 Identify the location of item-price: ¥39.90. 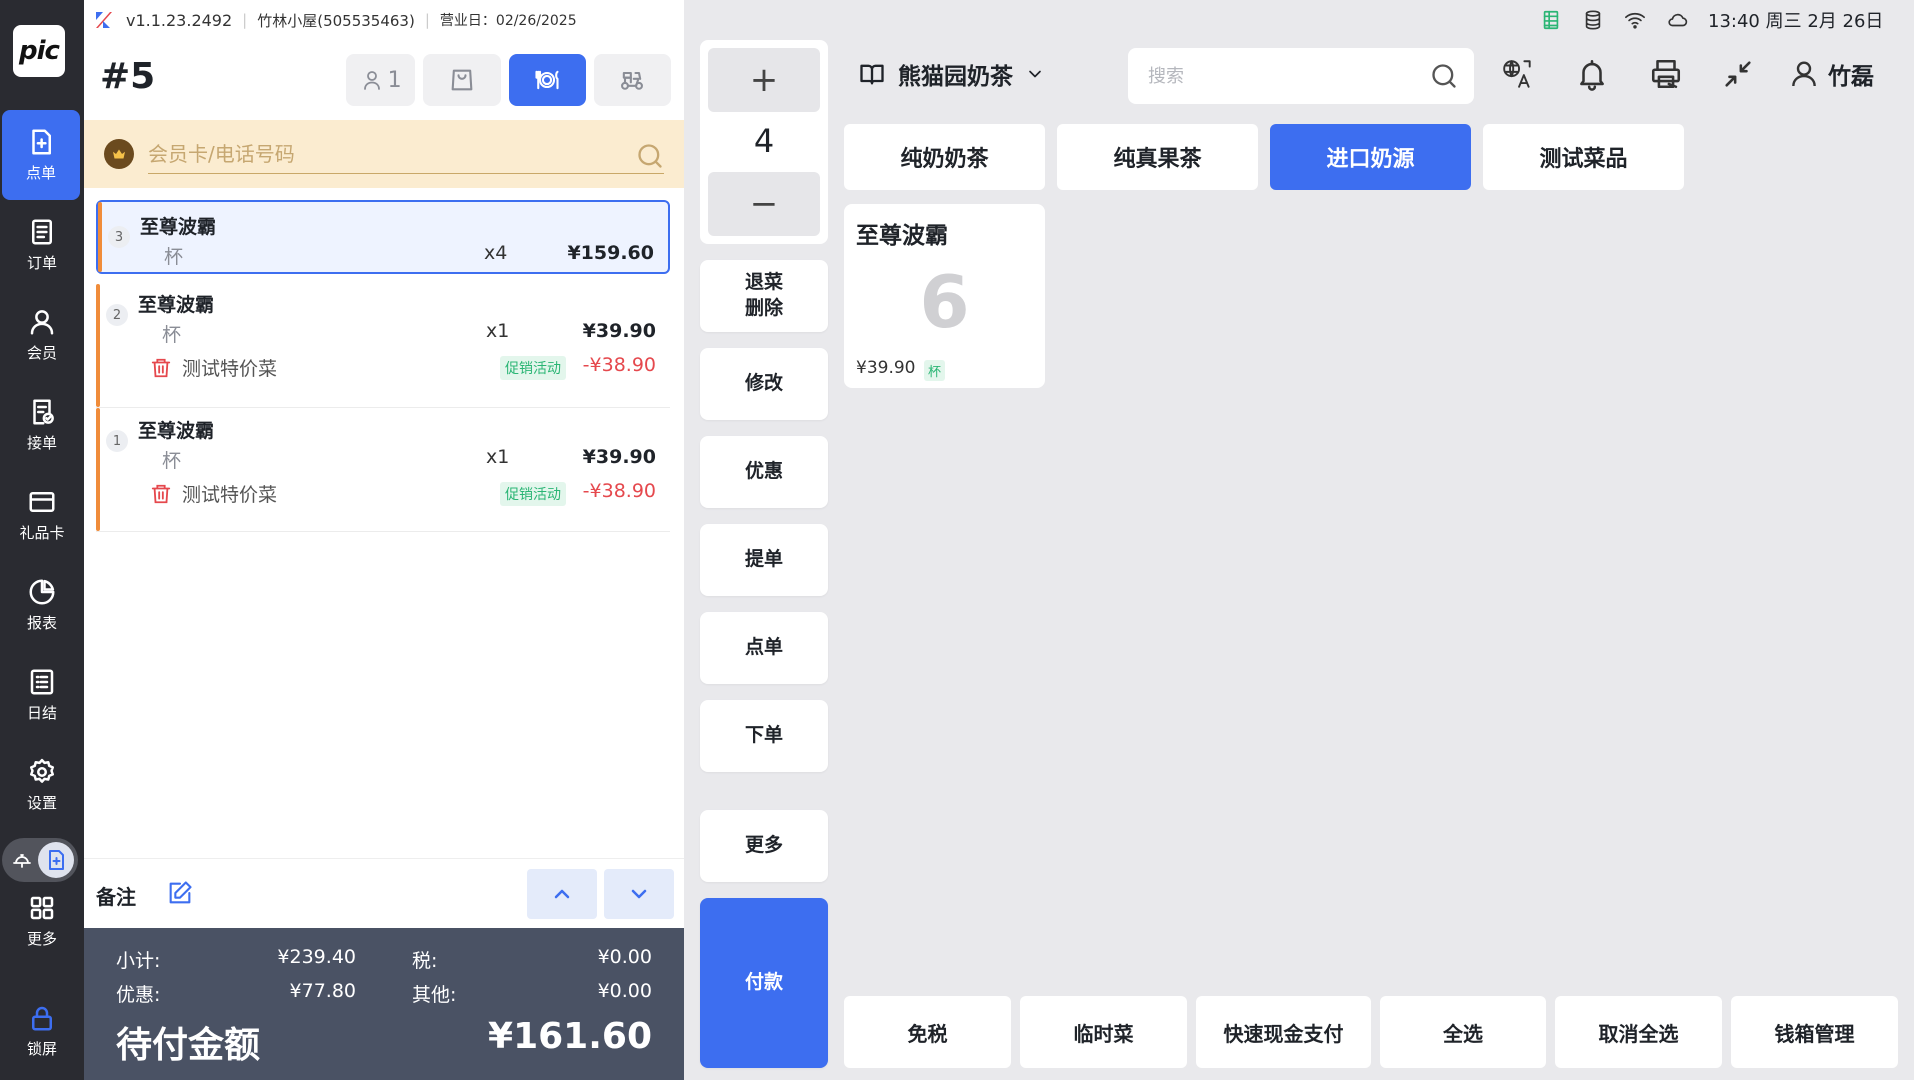
(619, 457).